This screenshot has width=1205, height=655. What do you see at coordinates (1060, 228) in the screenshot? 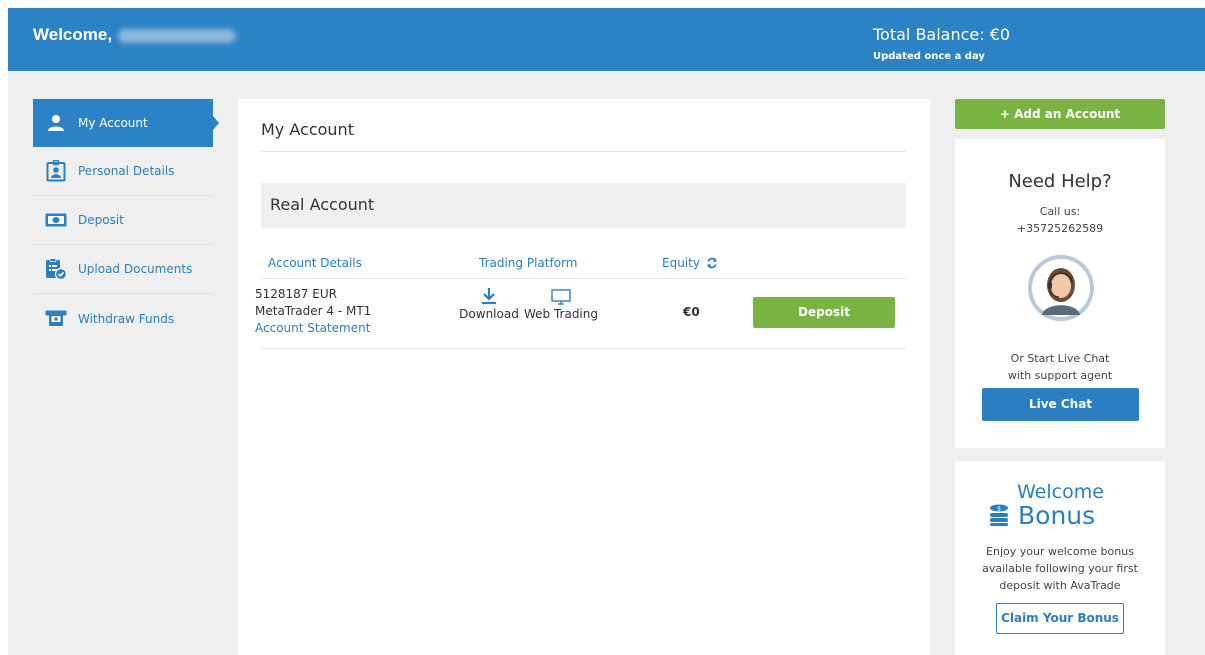
I see `support-phone: +35725262589` at bounding box center [1060, 228].